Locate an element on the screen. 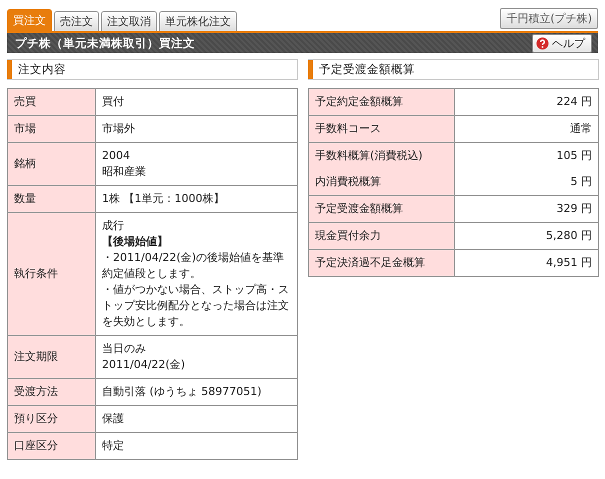  table-cell: 買付 is located at coordinates (197, 102).